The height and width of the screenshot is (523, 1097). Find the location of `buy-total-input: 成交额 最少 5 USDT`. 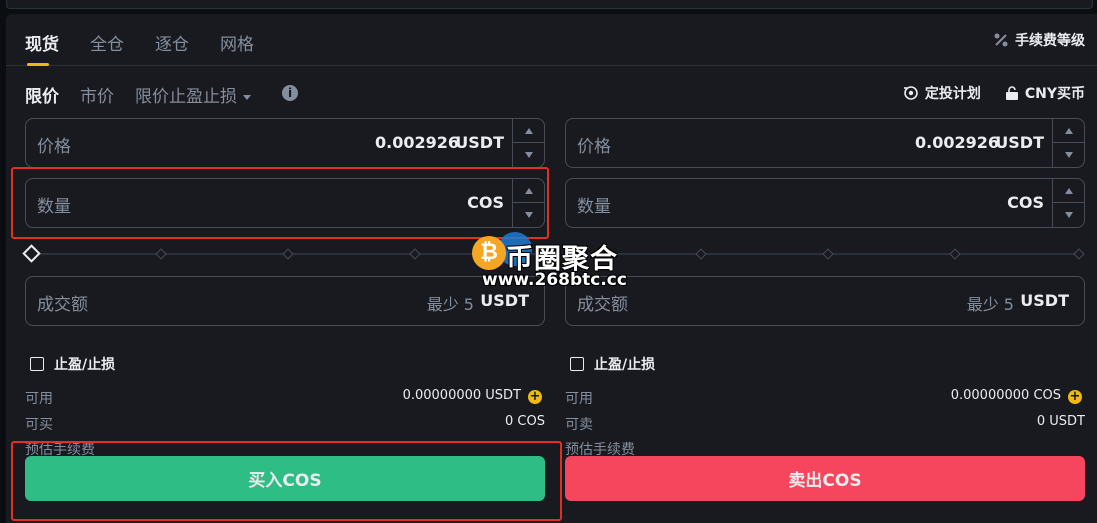

buy-total-input: 成交额 最少 5 USDT is located at coordinates (285, 301).